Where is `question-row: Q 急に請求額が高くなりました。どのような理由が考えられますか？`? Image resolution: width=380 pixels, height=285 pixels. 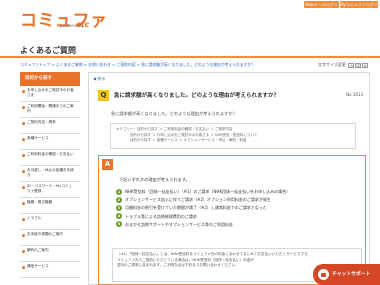 question-row: Q 急に請求額が高くなりました。どのような理由が考えられますか？ is located at coordinates (231, 97).